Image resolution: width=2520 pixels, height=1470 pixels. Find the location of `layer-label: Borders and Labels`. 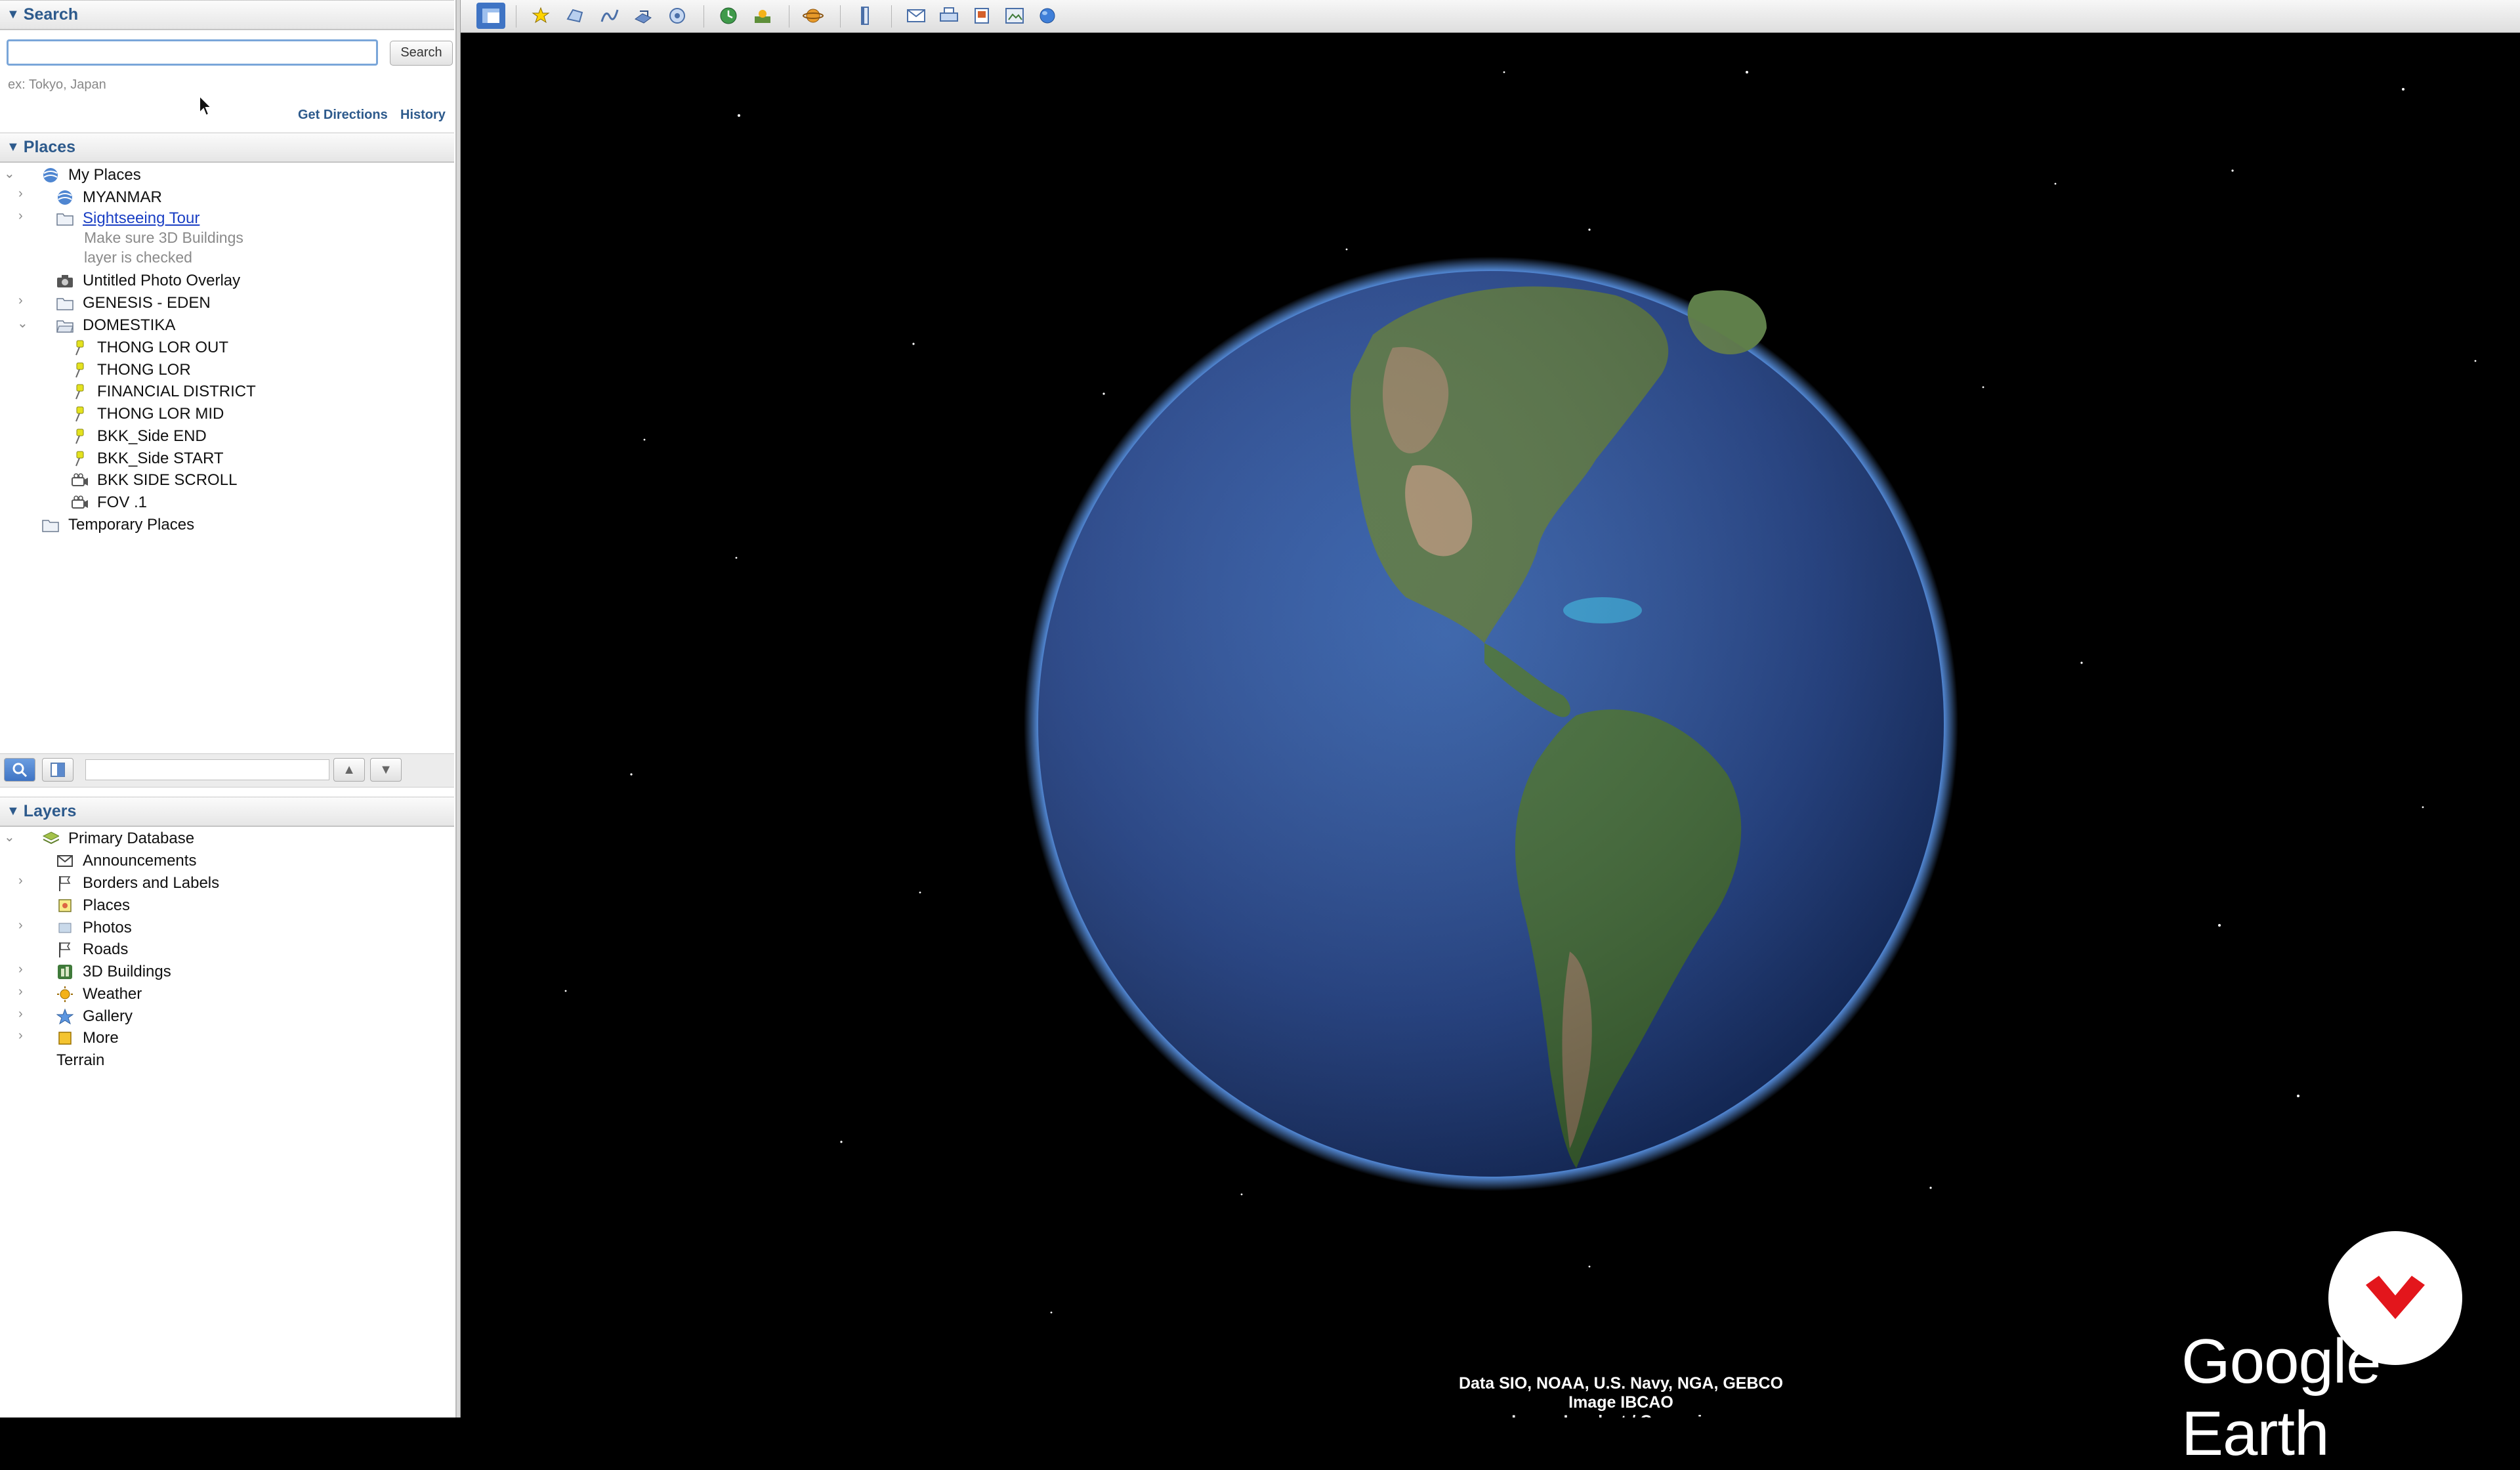

layer-label: Borders and Labels is located at coordinates (151, 883).